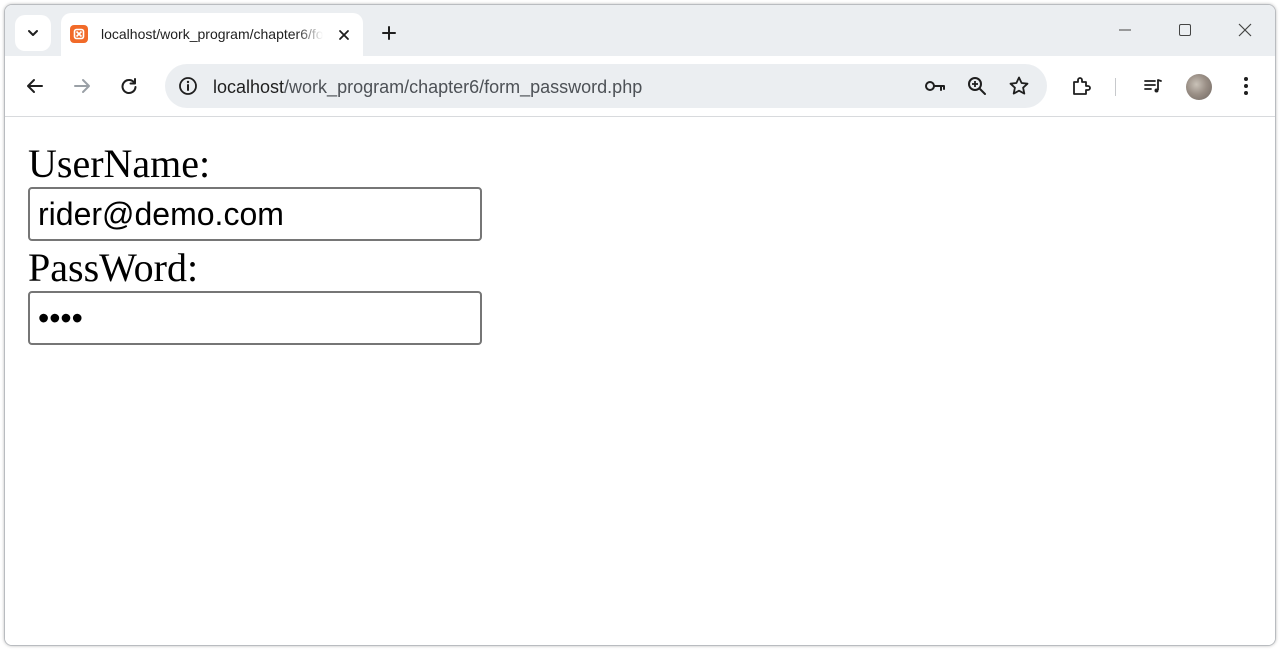 The width and height of the screenshot is (1280, 651). I want to click on media-queue-icon, so click(1153, 86).